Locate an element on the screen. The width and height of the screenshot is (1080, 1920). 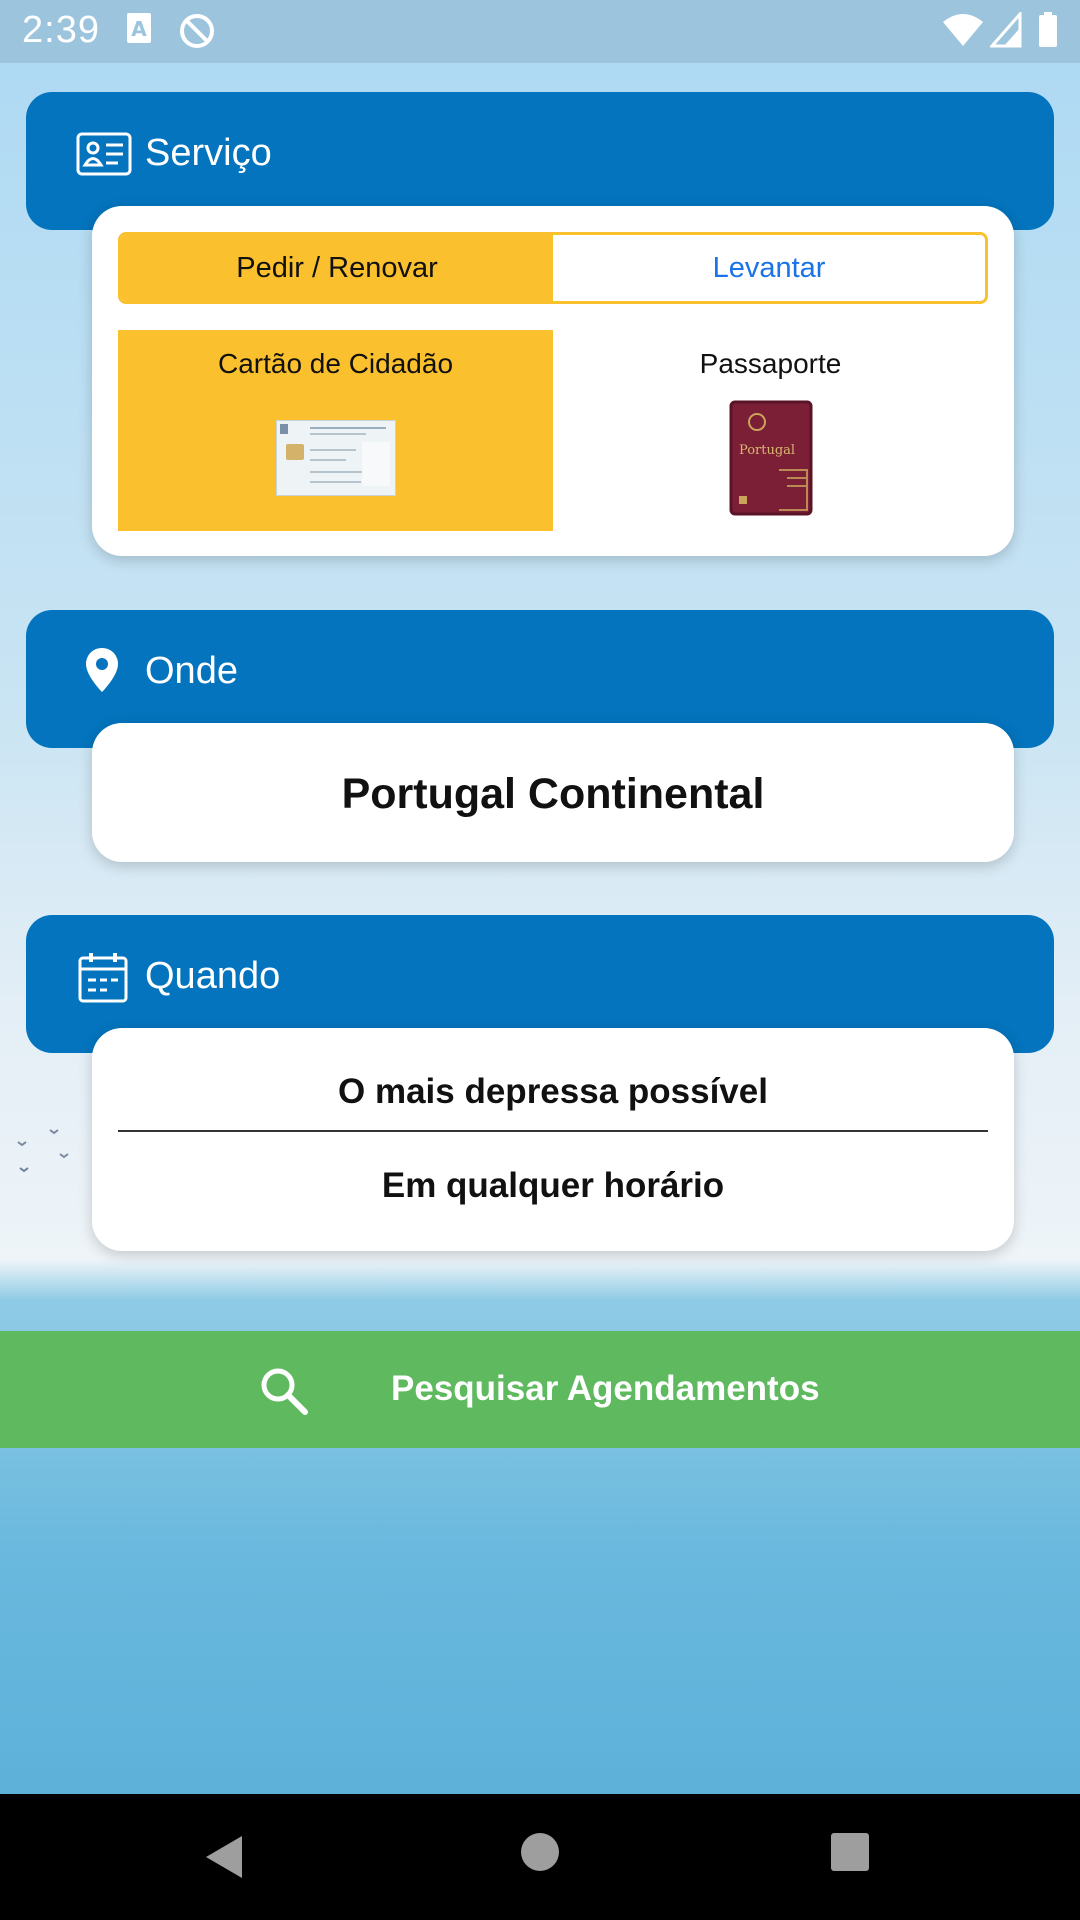
wifi-icon is located at coordinates (963, 32).